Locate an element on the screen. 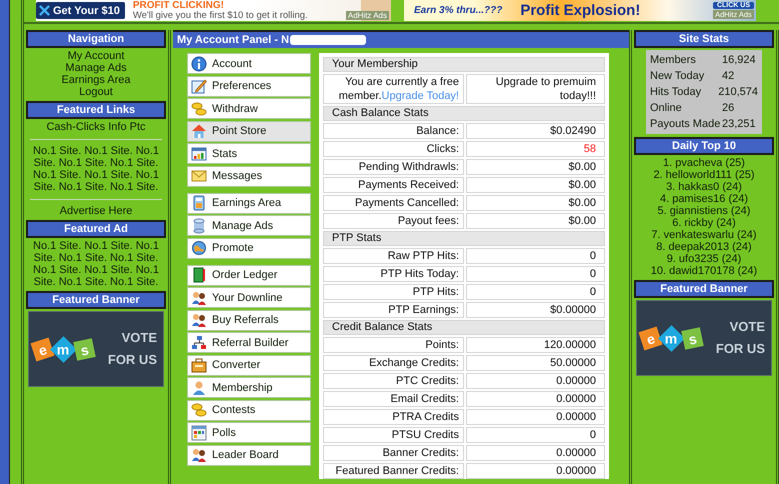  menu-item: Account is located at coordinates (249, 63).